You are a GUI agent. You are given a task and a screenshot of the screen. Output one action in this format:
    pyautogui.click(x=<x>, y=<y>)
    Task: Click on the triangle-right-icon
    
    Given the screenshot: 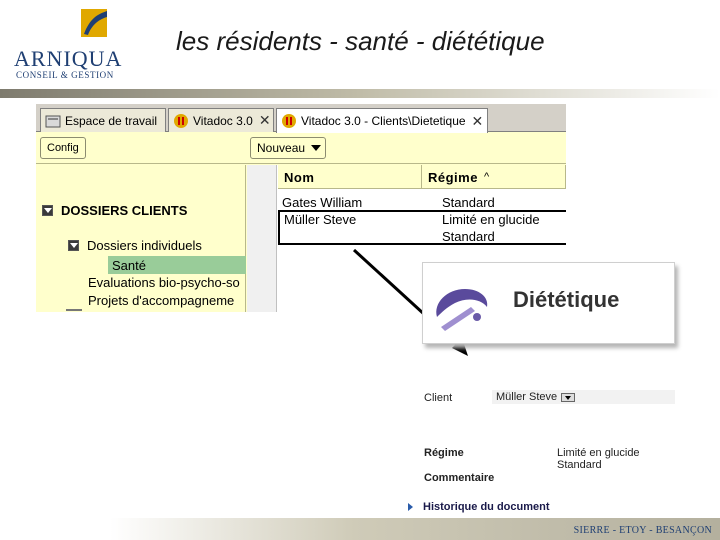 What is the action you would take?
    pyautogui.click(x=410, y=507)
    